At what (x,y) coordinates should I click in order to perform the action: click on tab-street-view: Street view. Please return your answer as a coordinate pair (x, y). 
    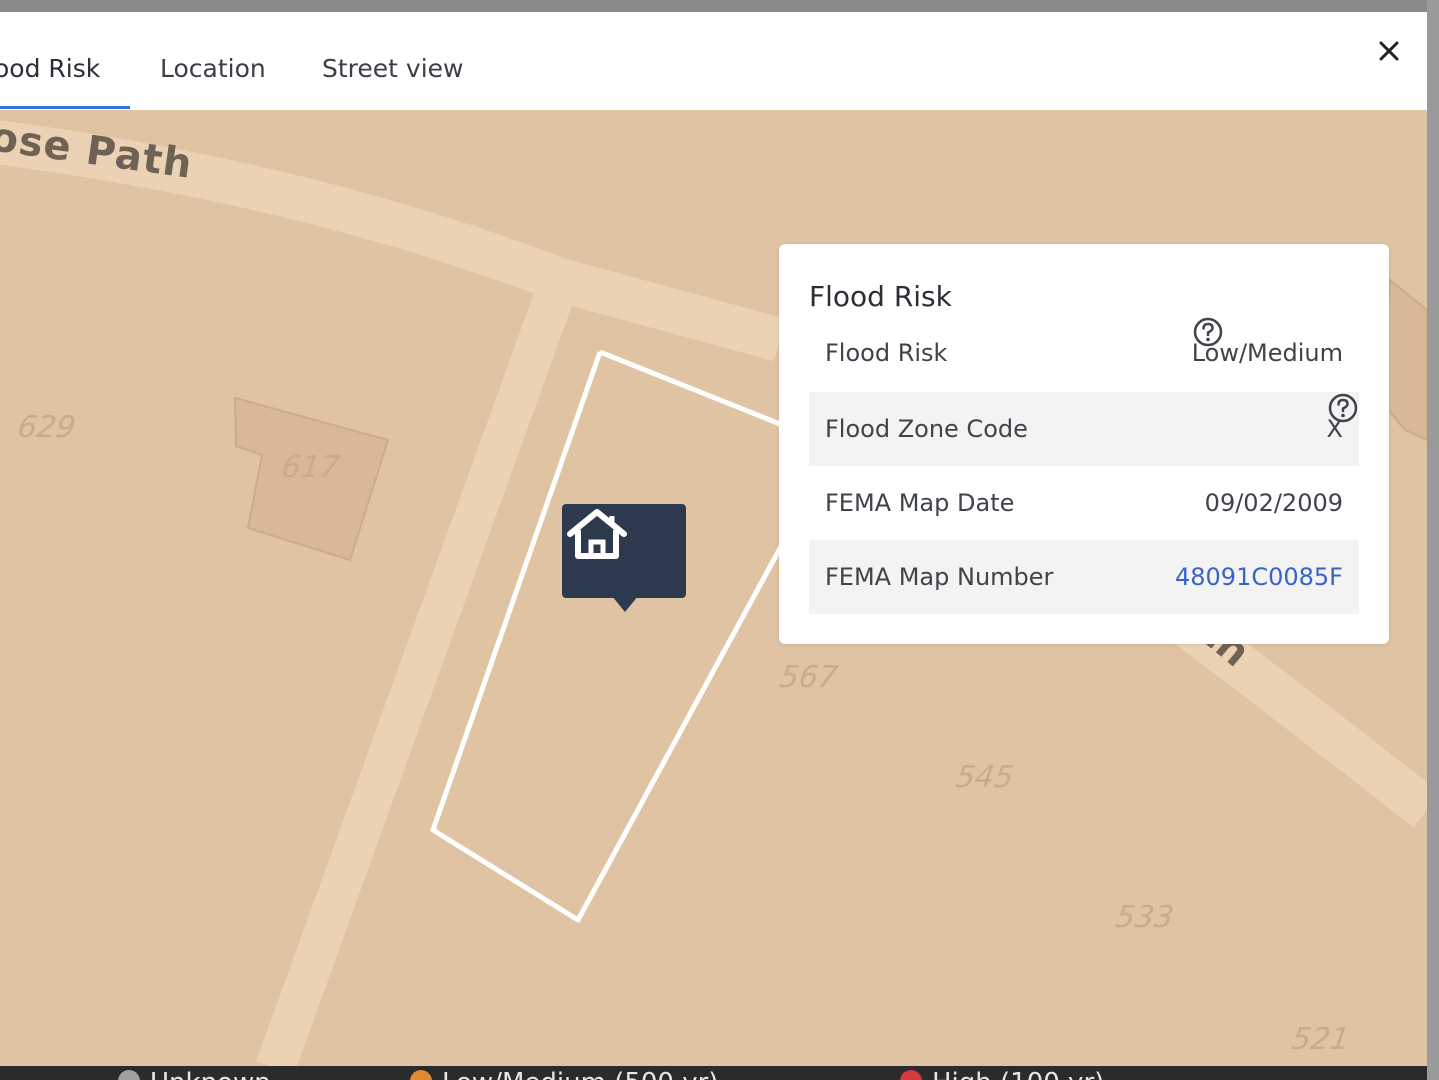
    Looking at the image, I should click on (392, 68).